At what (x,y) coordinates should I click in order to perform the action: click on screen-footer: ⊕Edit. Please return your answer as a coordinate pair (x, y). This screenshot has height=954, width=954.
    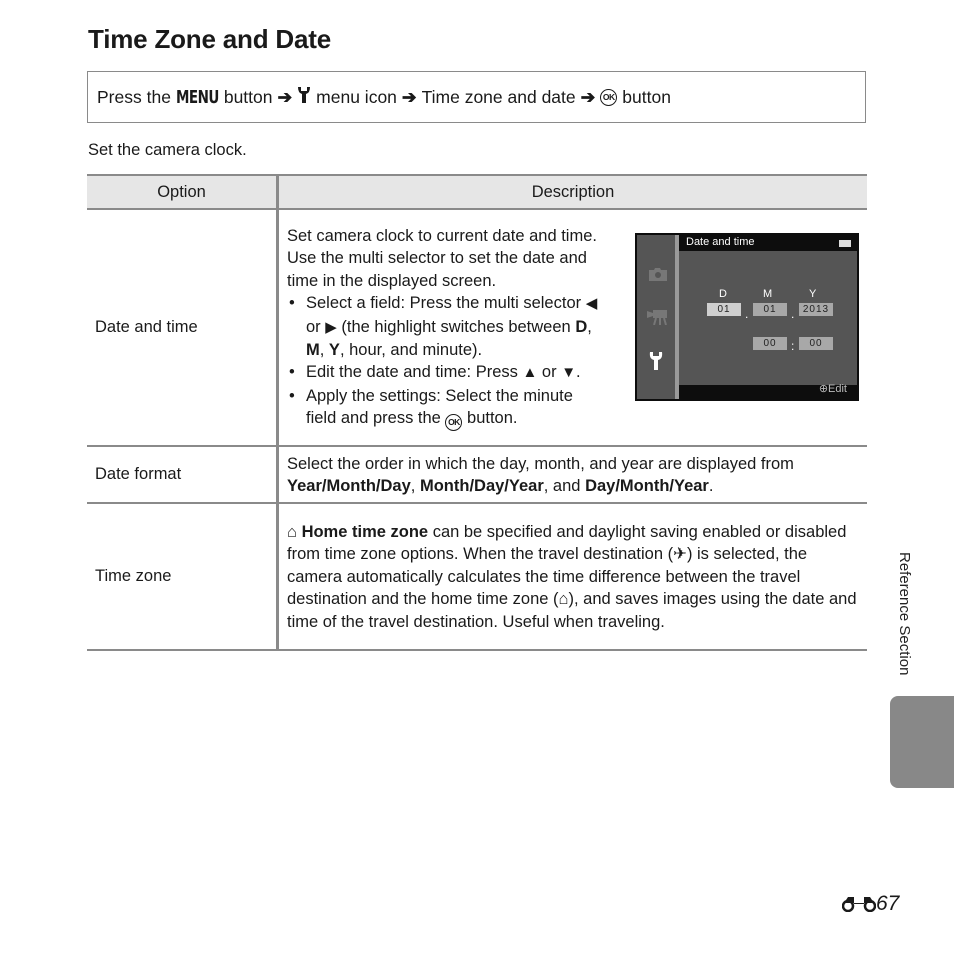
    Looking at the image, I should click on (833, 389).